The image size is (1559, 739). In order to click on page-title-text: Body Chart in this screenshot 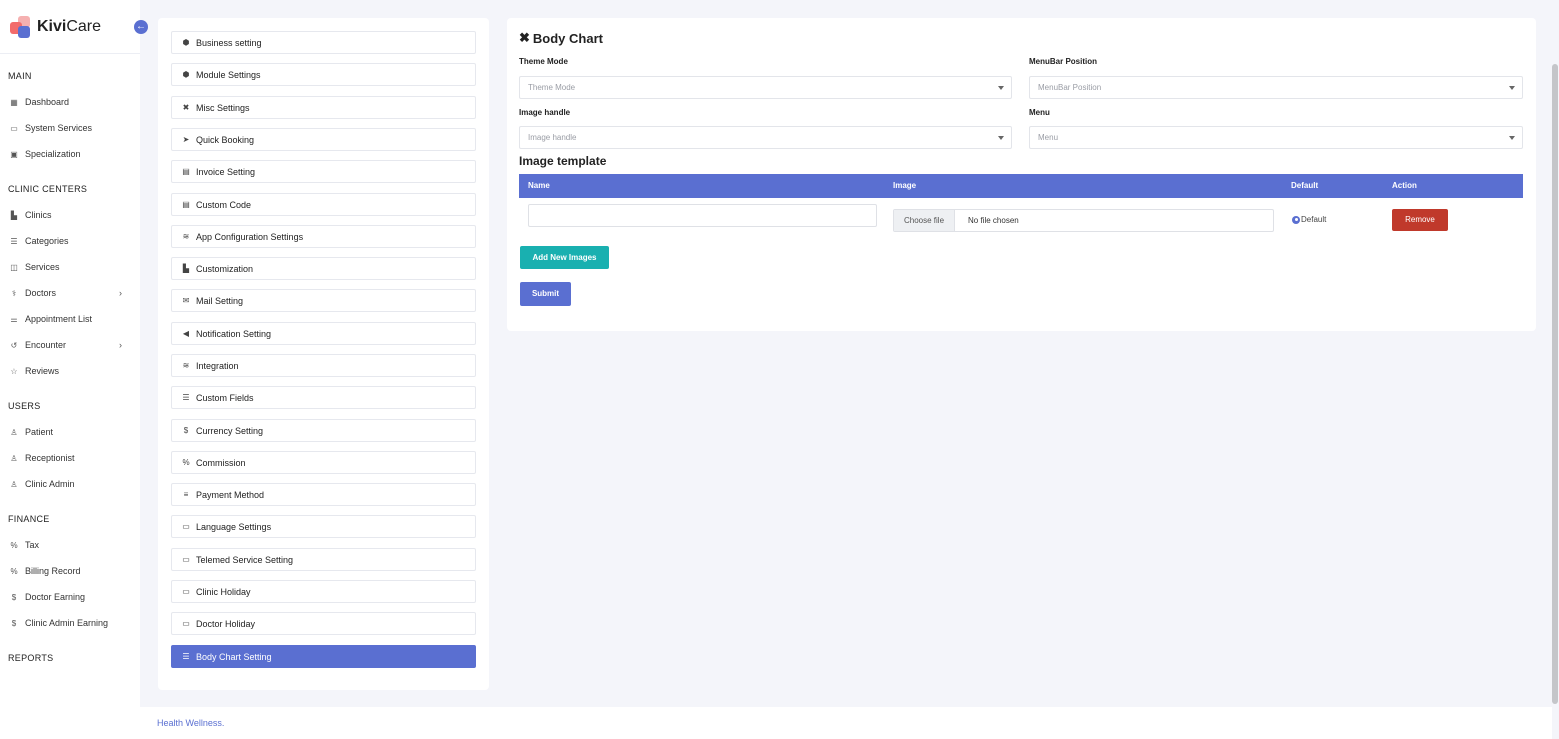, I will do `click(567, 38)`.